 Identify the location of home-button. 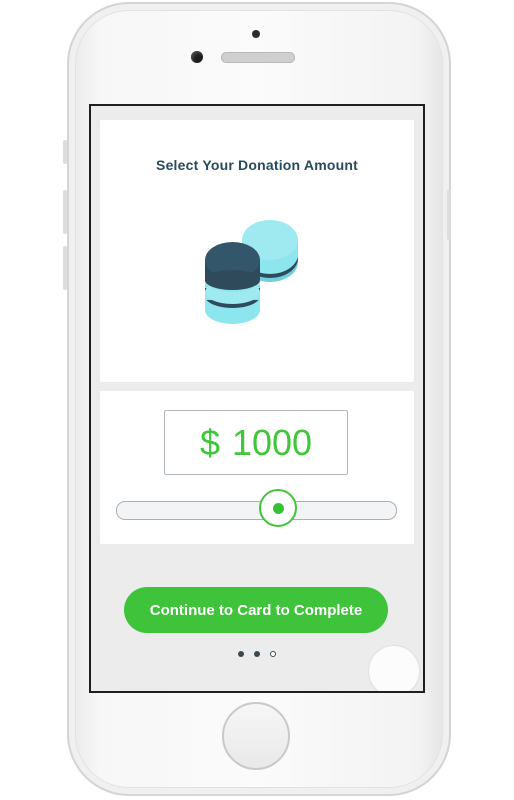
(256, 736).